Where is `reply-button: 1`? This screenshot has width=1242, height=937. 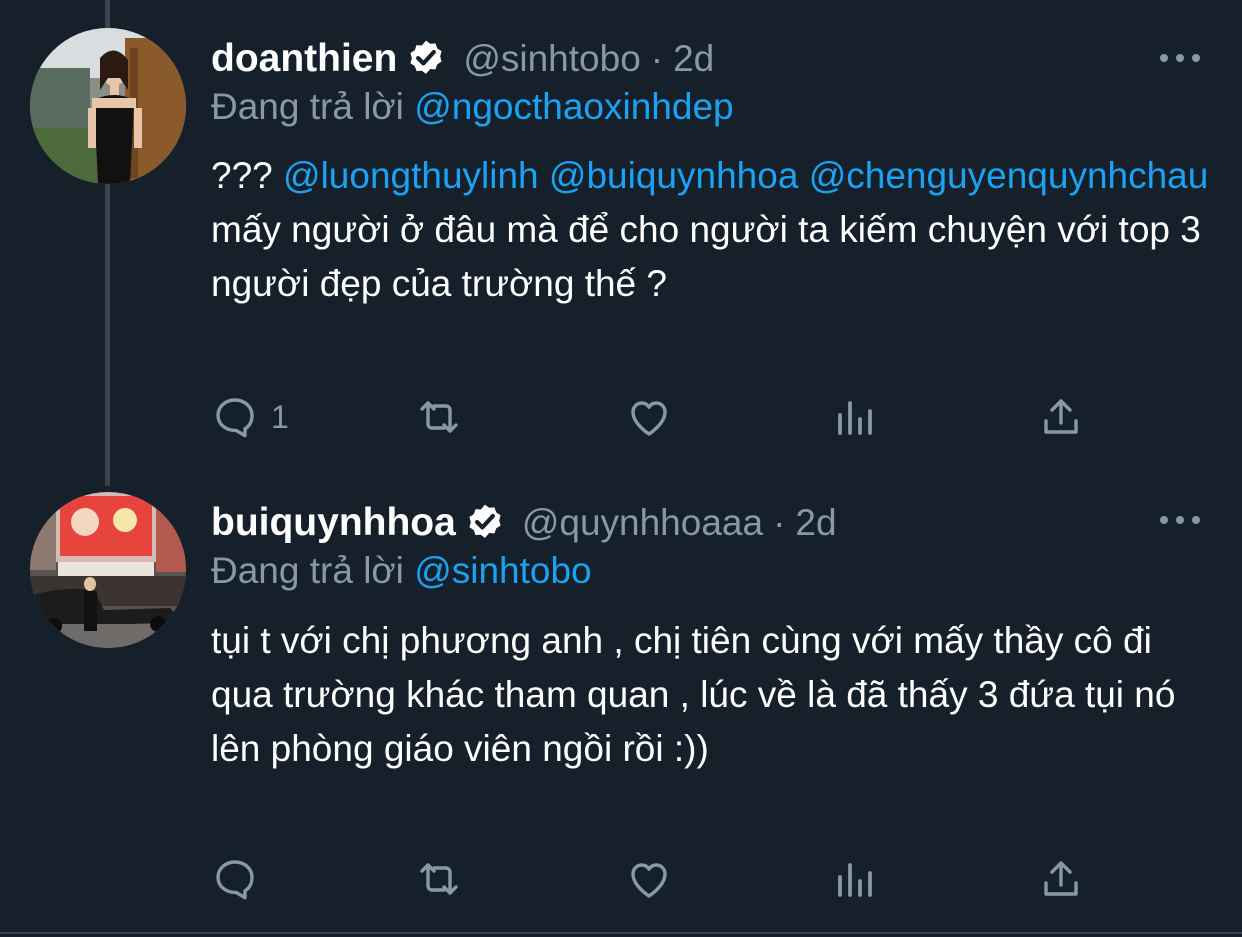 reply-button: 1 is located at coordinates (250, 417).